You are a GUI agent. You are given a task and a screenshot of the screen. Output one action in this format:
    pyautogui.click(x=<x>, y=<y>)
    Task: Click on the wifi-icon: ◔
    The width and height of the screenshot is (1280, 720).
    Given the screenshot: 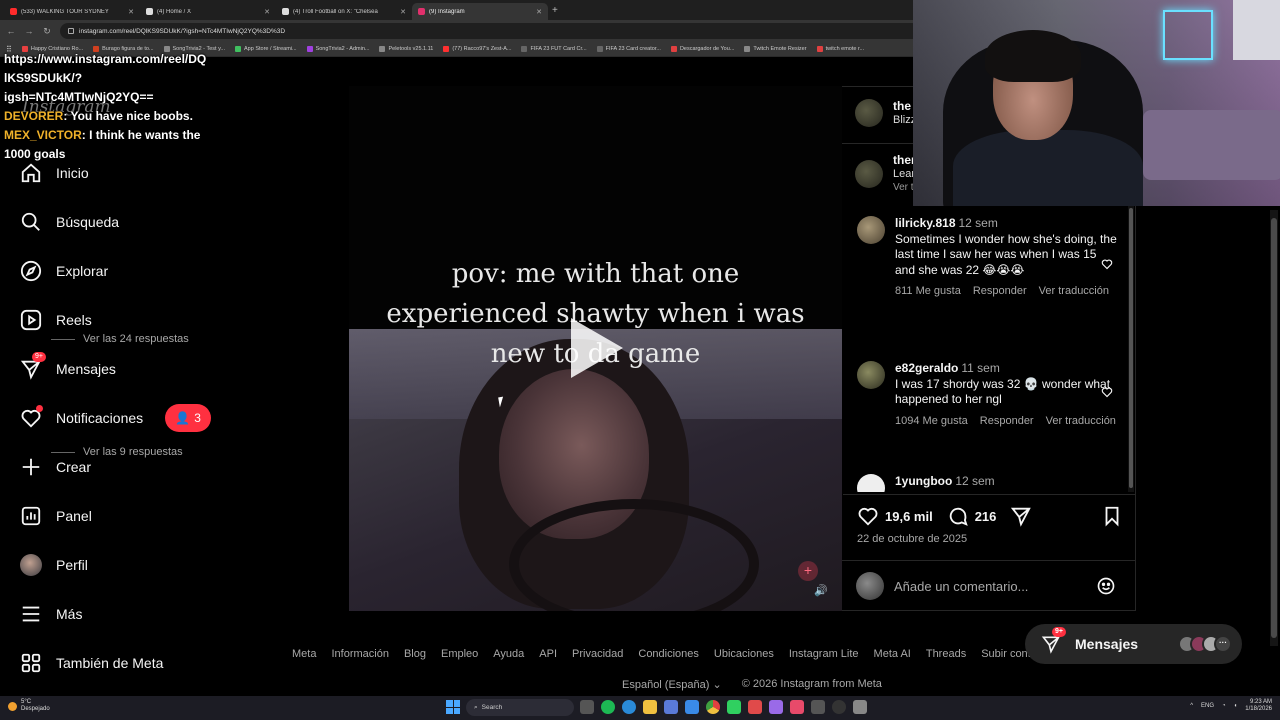 What is the action you would take?
    pyautogui.click(x=1224, y=706)
    